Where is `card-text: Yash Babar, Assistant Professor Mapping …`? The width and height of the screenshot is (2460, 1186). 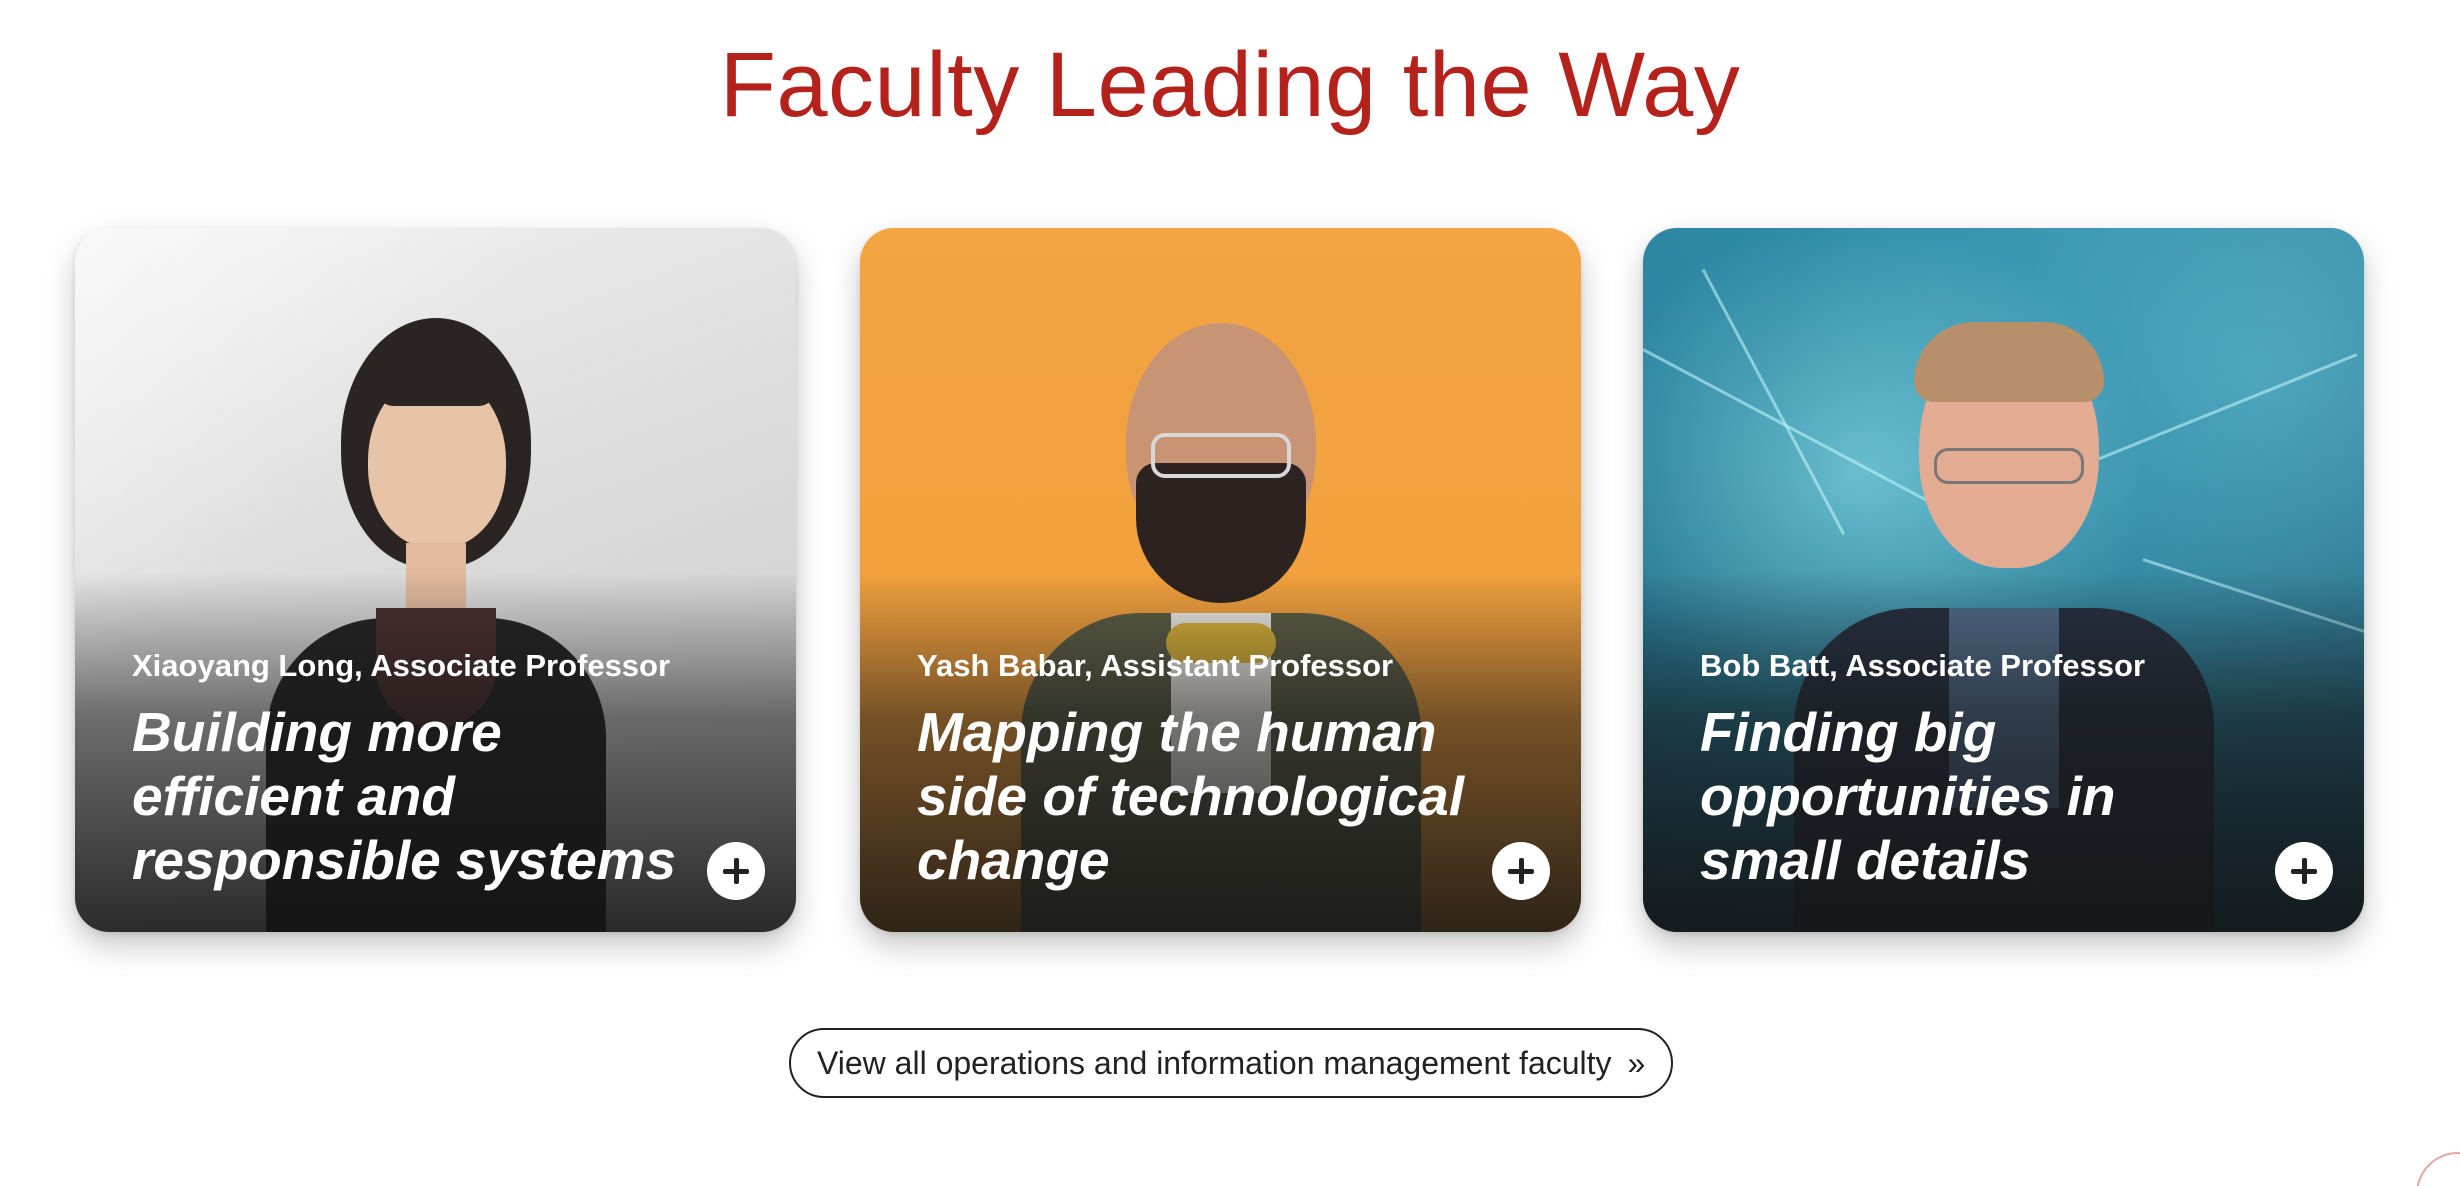
card-text: Yash Babar, Assistant Professor Mapping … is located at coordinates (1197, 769).